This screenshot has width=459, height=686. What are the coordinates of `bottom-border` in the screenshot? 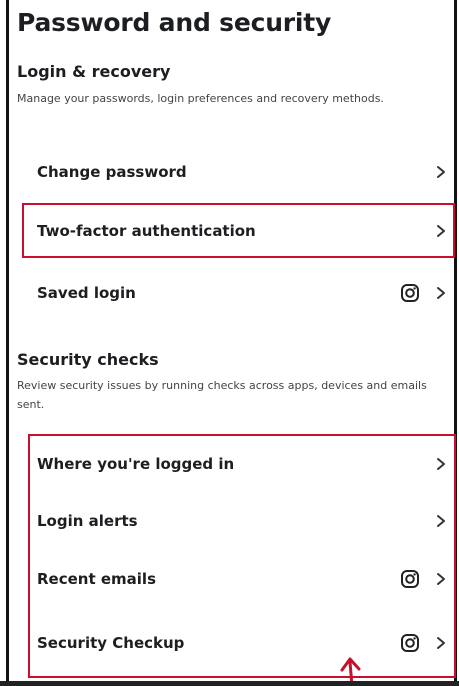 It's located at (229, 683).